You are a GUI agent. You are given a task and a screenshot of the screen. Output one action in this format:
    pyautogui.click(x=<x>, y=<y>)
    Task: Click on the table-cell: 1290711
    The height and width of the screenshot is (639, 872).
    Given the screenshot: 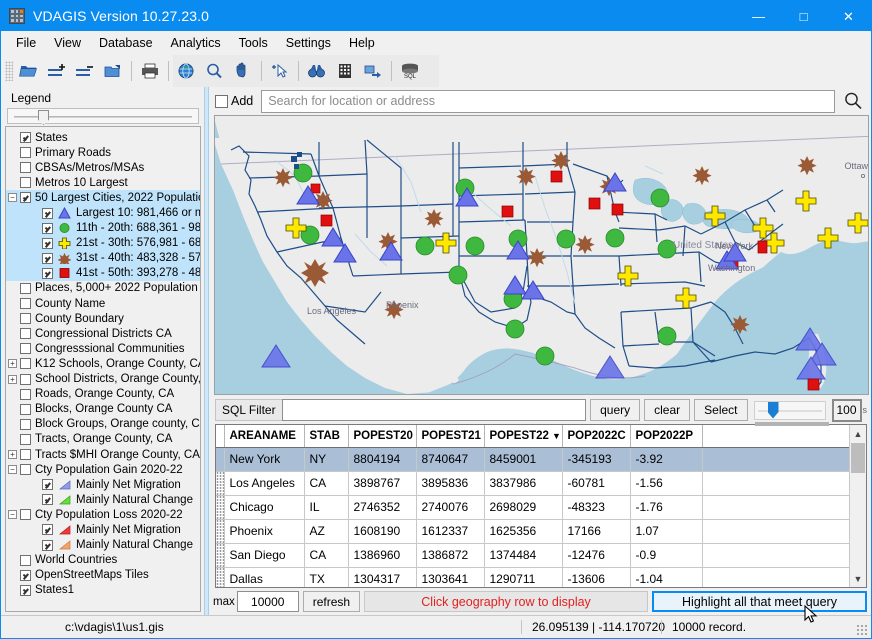 What is the action you would take?
    pyautogui.click(x=523, y=577)
    